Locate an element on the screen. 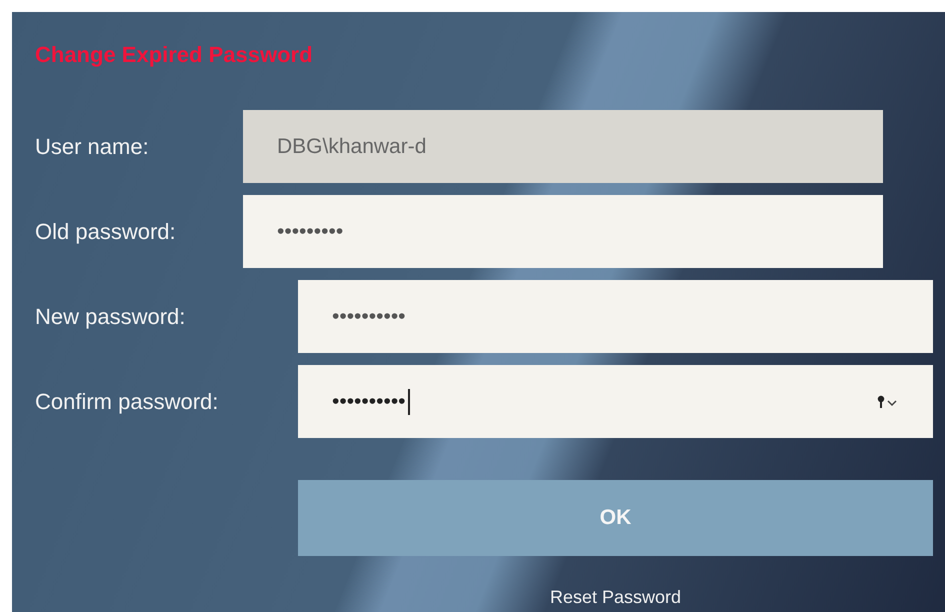 This screenshot has height=612, width=945. dialog-title: Change Expired Password is located at coordinates (174, 55).